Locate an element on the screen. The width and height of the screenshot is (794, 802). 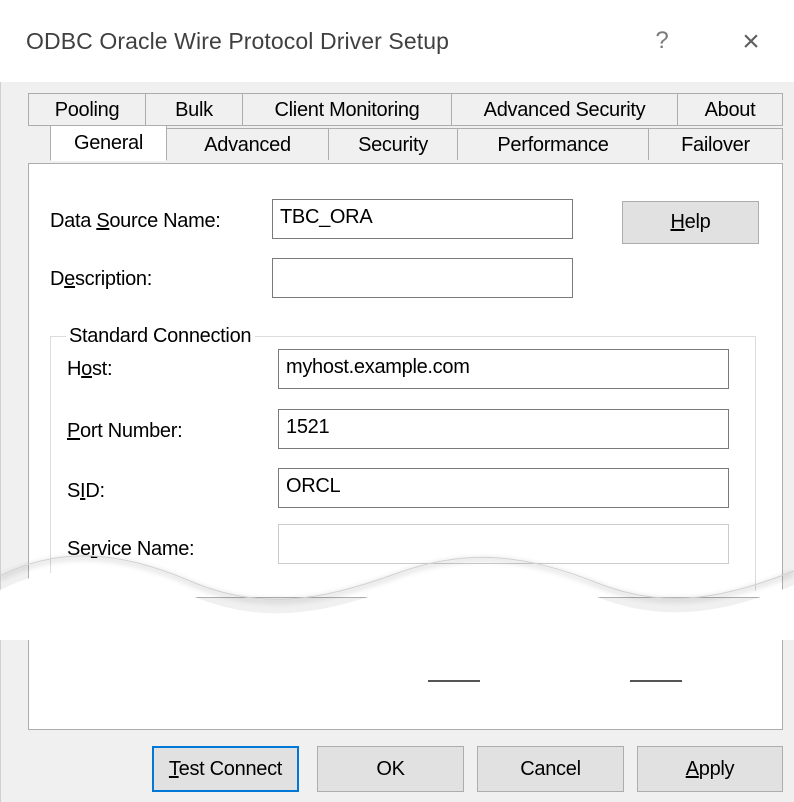
port-number-input: 1521 is located at coordinates (503, 429).